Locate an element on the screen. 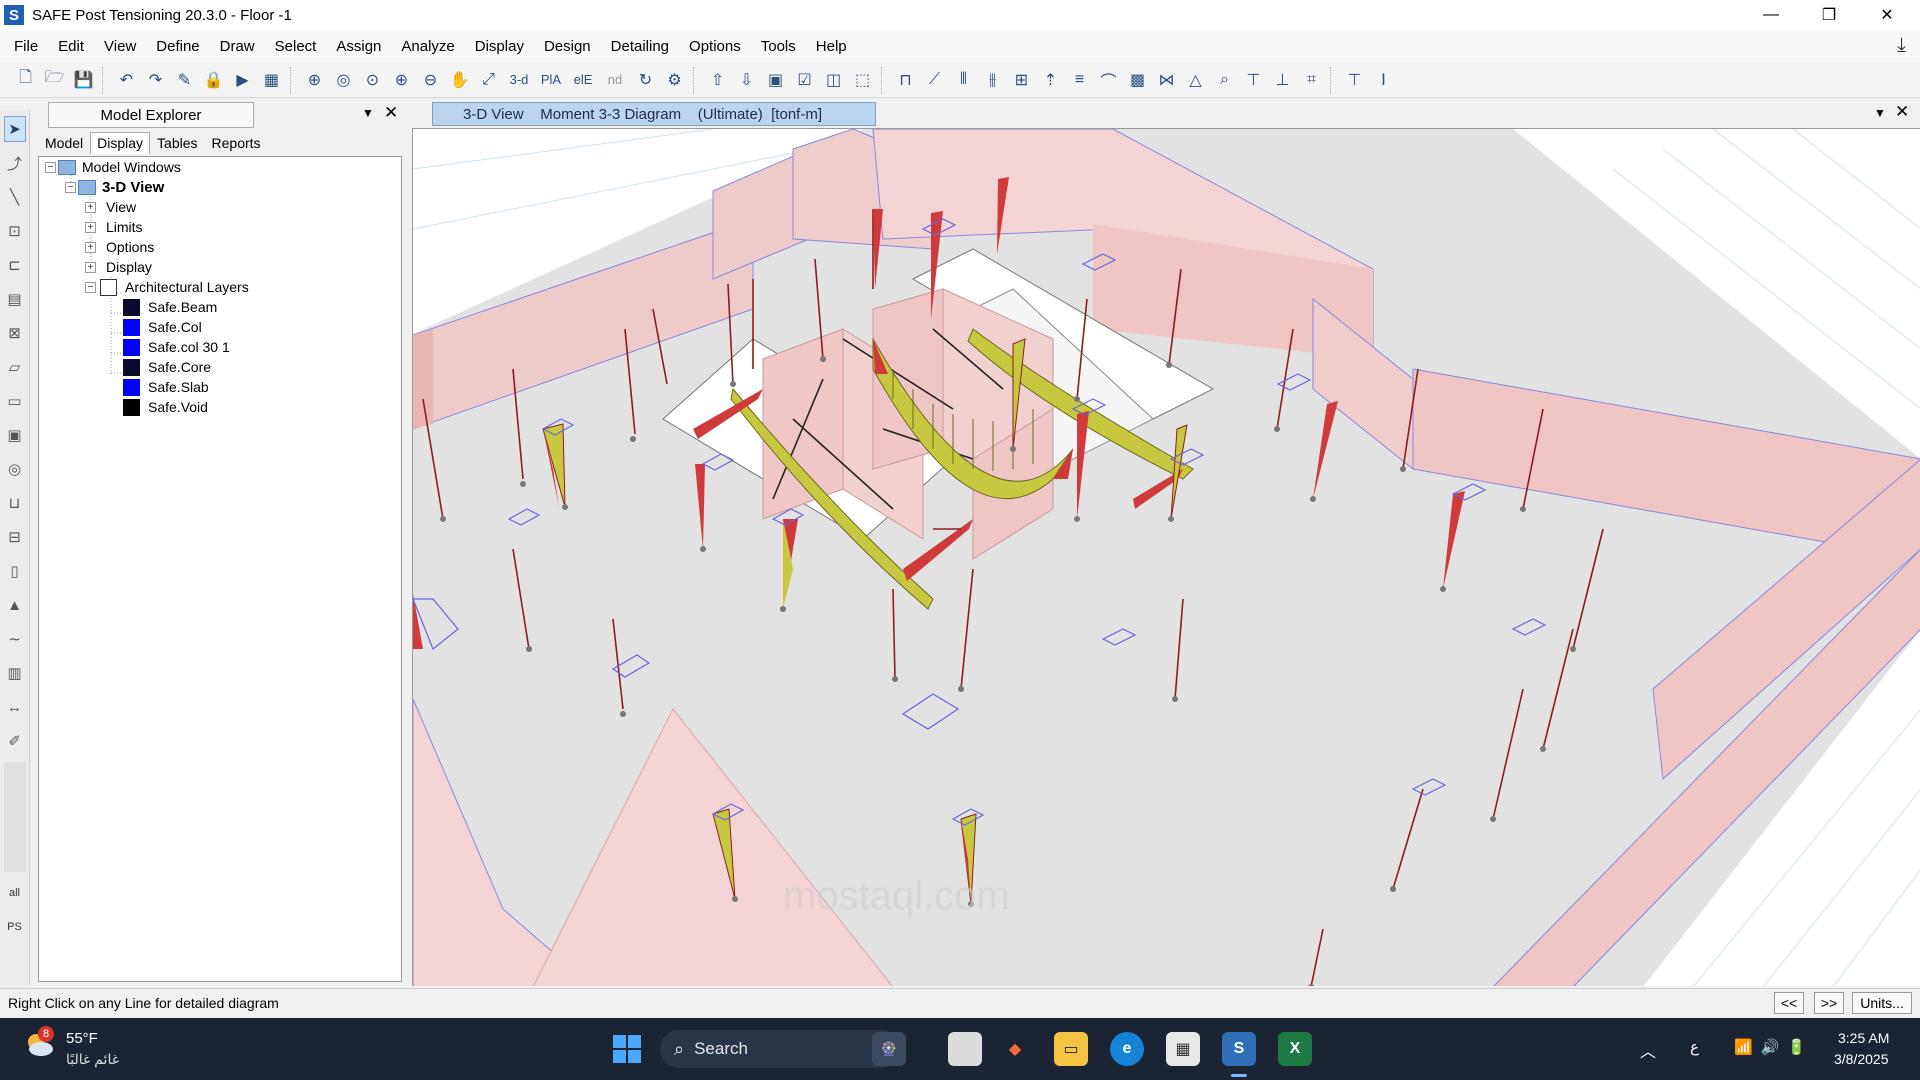  battery-icon: 🔋 is located at coordinates (1800, 1047).